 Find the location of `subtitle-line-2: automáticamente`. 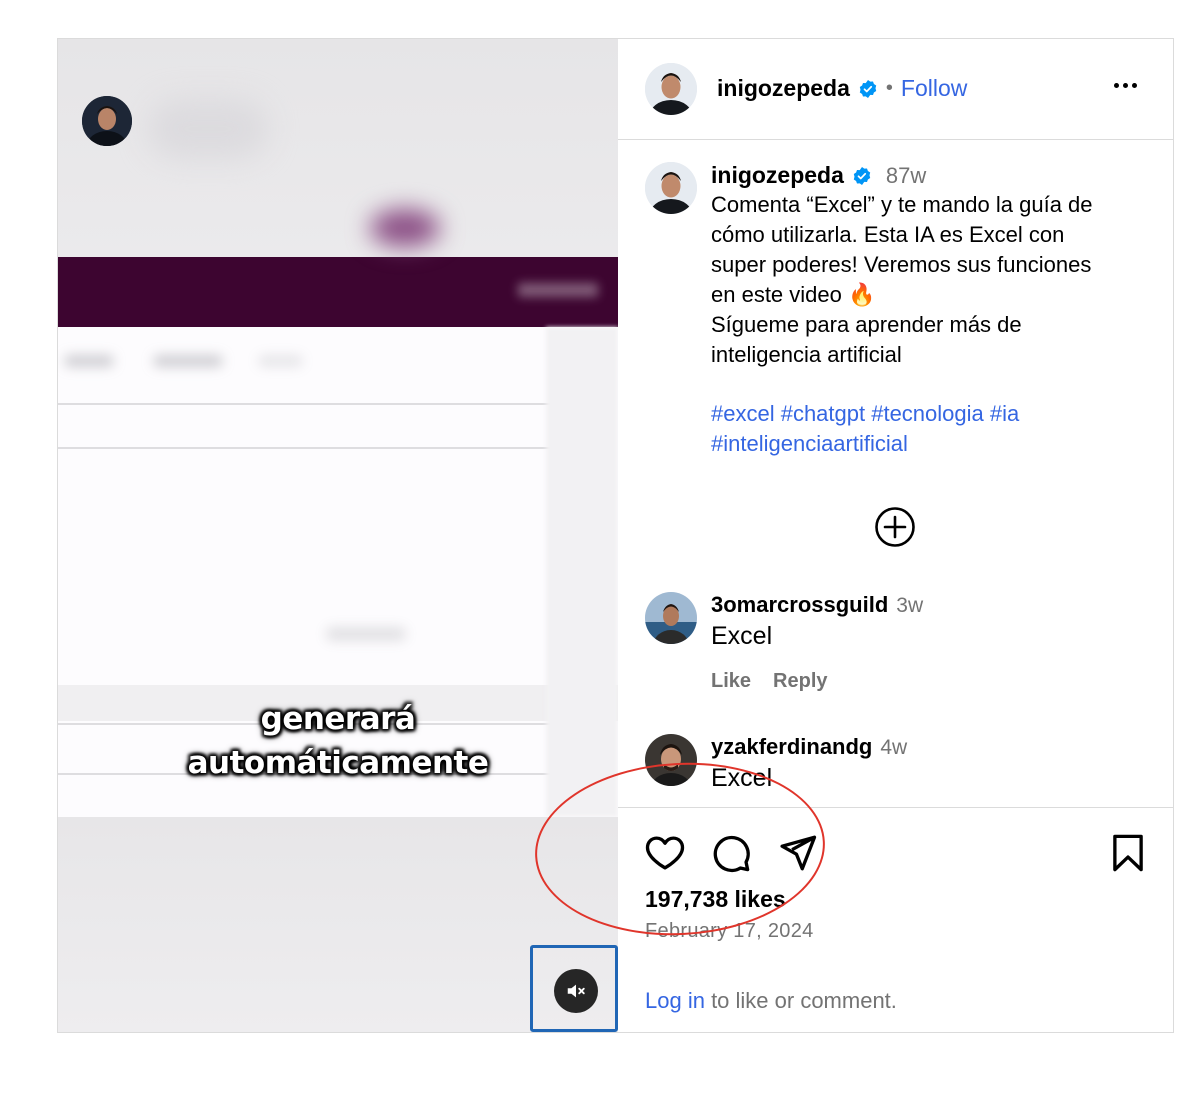

subtitle-line-2: automáticamente is located at coordinates (338, 763).